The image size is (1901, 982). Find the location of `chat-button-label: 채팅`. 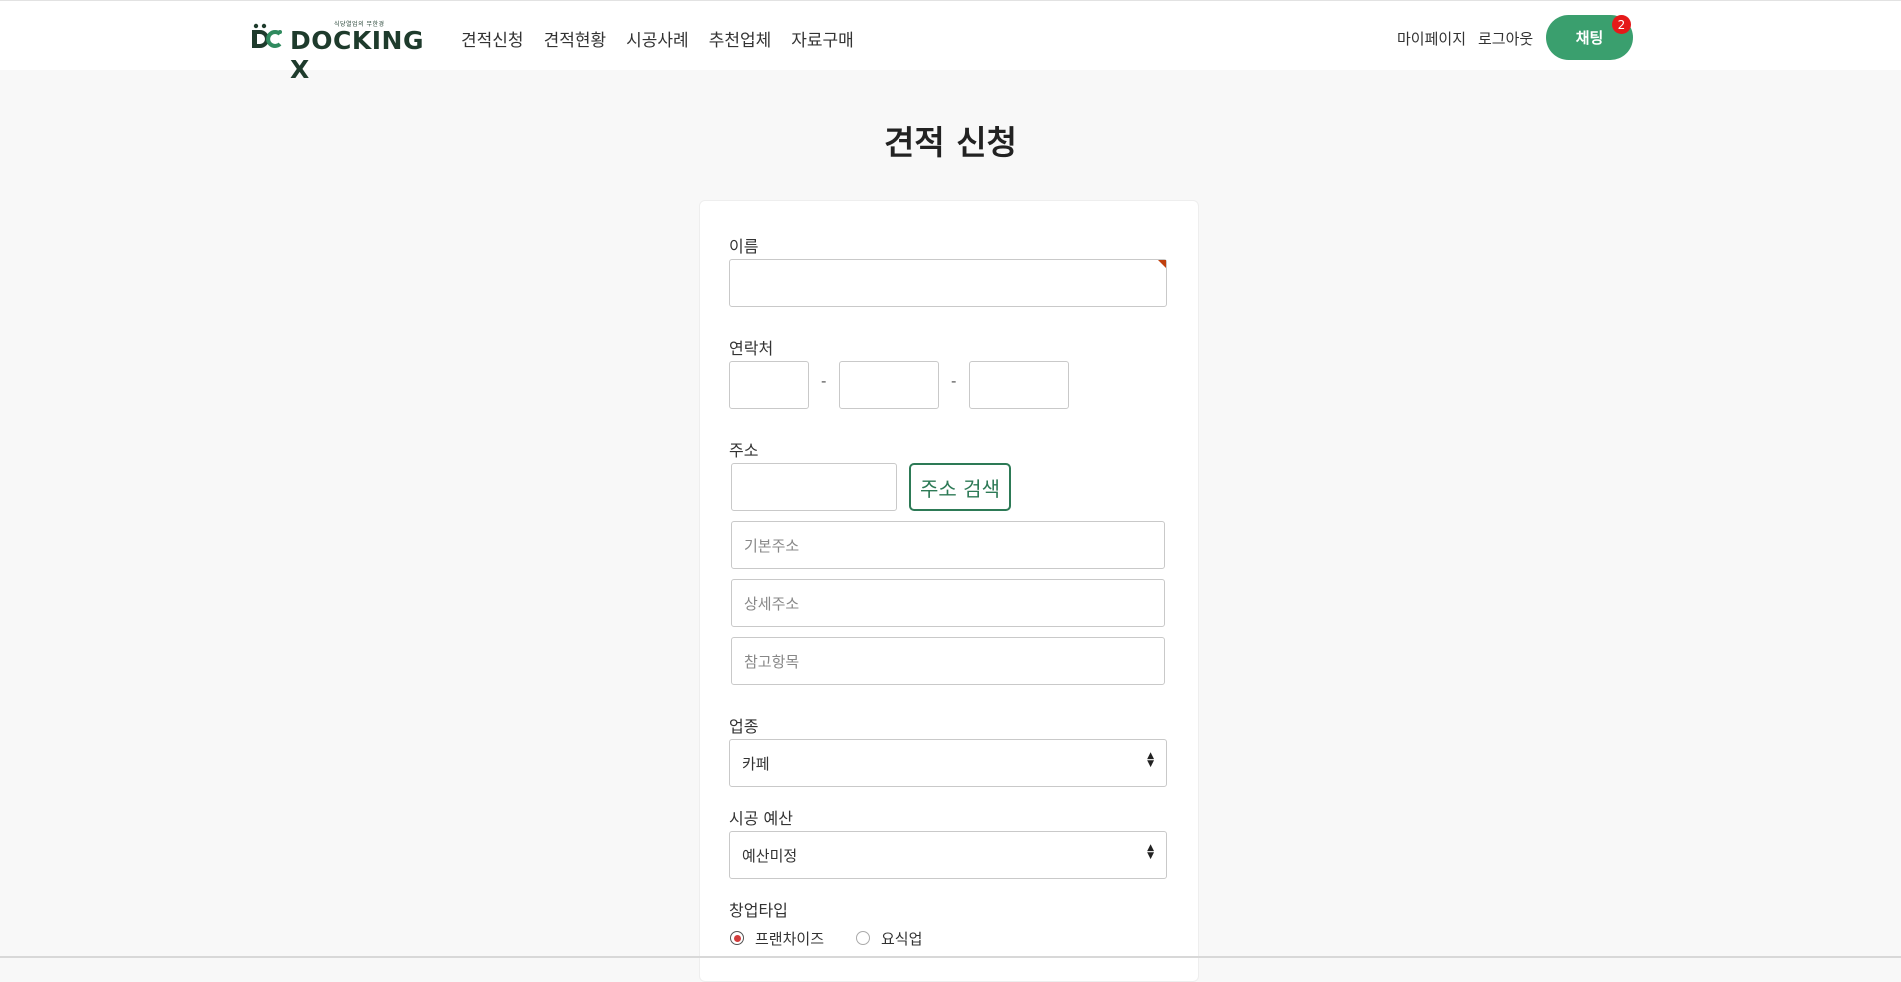

chat-button-label: 채팅 is located at coordinates (1589, 38).